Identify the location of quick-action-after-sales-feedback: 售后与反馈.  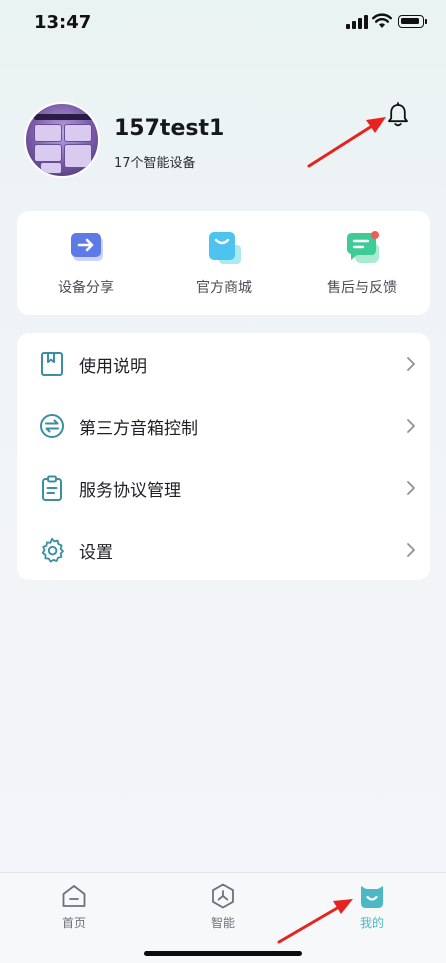
(362, 263).